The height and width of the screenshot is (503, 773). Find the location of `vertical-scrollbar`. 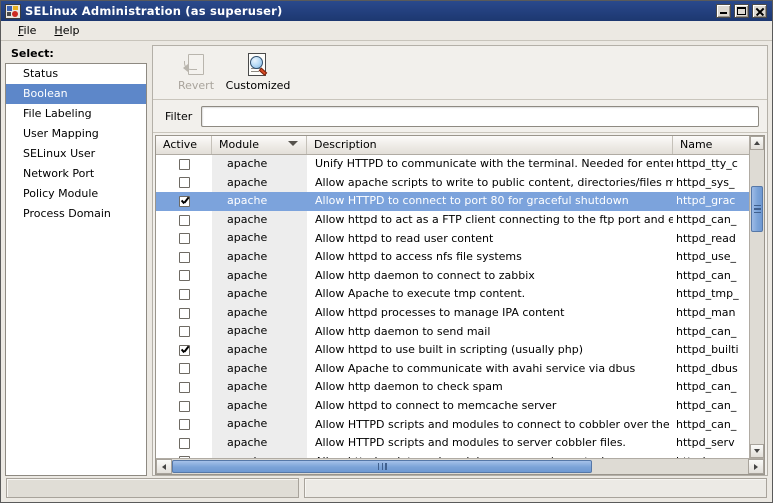

vertical-scrollbar is located at coordinates (756, 297).